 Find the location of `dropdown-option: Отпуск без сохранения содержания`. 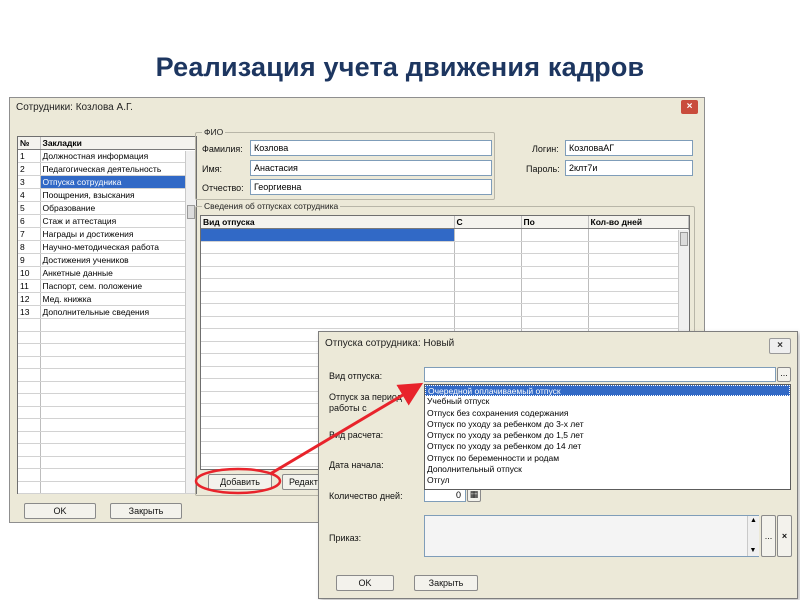

dropdown-option: Отпуск без сохранения содержания is located at coordinates (607, 413).